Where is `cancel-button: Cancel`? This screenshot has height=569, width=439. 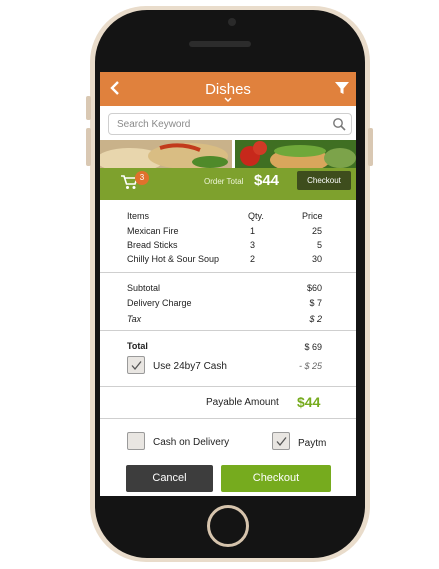 cancel-button: Cancel is located at coordinates (169, 478).